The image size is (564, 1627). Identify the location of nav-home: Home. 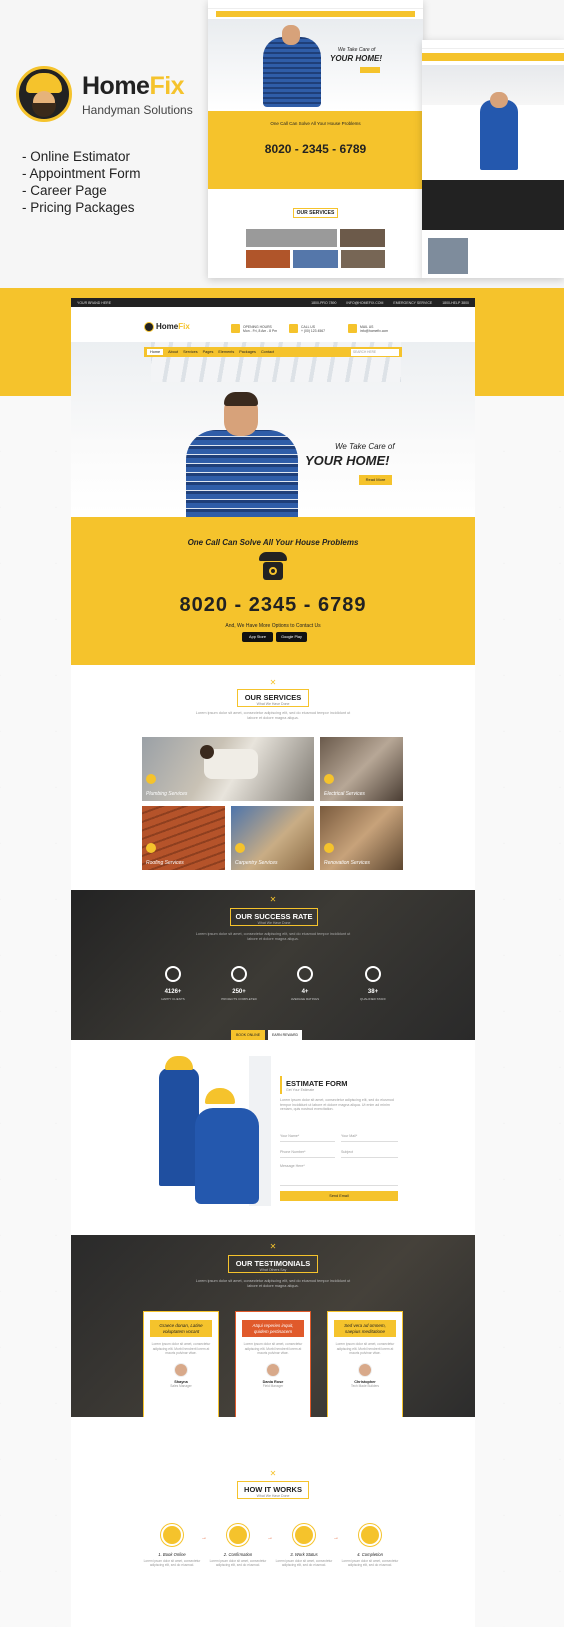
(155, 352).